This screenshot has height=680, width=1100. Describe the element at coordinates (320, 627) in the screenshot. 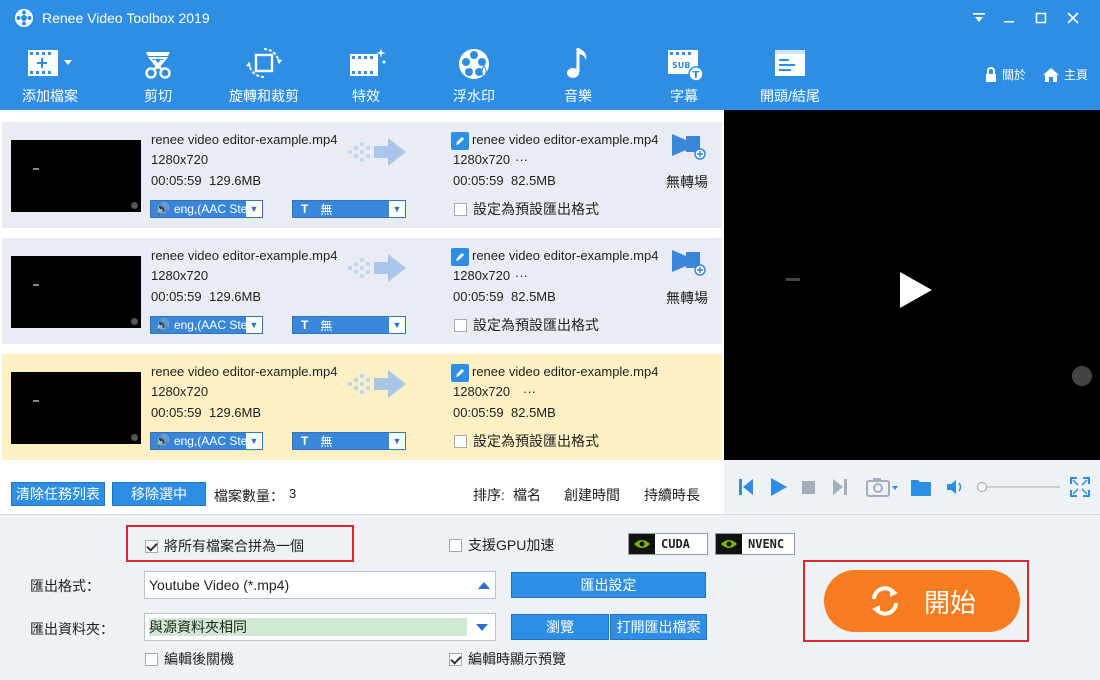

I see `export-folder-select: 與源資料夾相同` at that location.